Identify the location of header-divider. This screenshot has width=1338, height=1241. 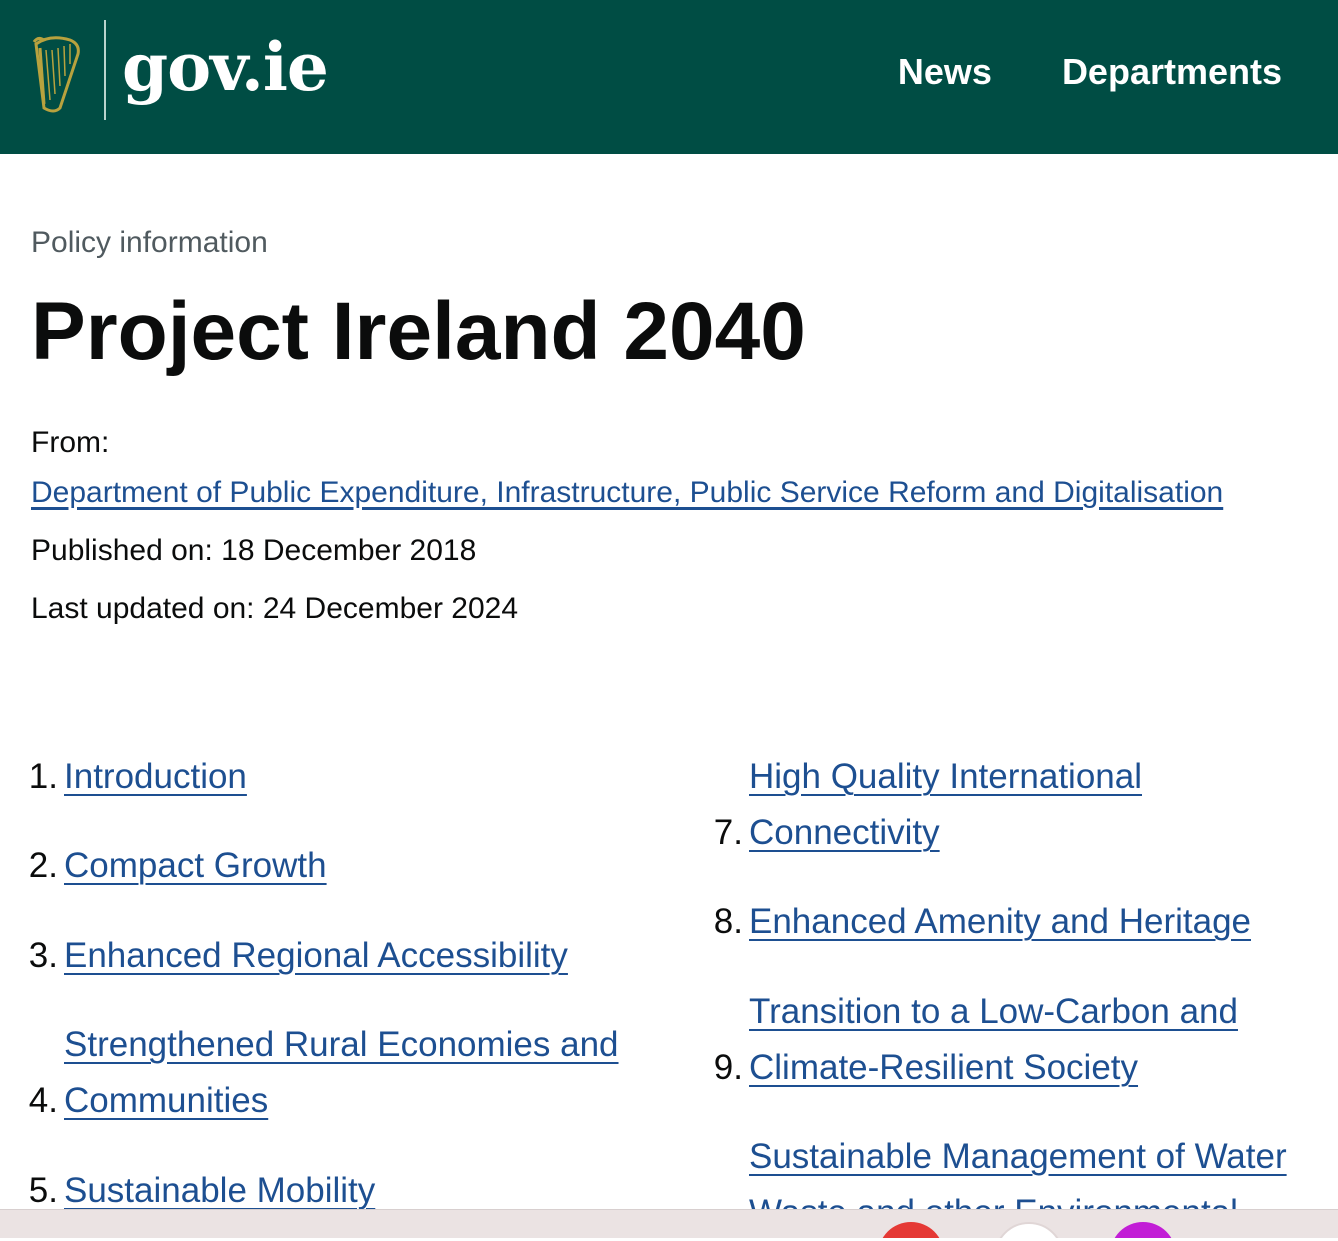
(105, 70).